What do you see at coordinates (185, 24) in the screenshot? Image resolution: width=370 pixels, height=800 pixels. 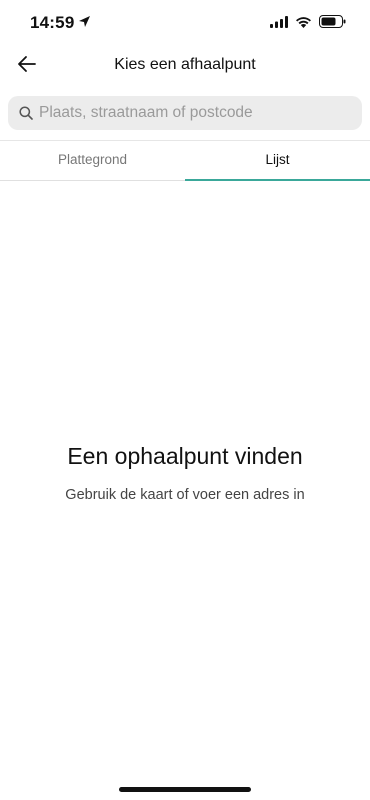 I see `status-bar: 14:59` at bounding box center [185, 24].